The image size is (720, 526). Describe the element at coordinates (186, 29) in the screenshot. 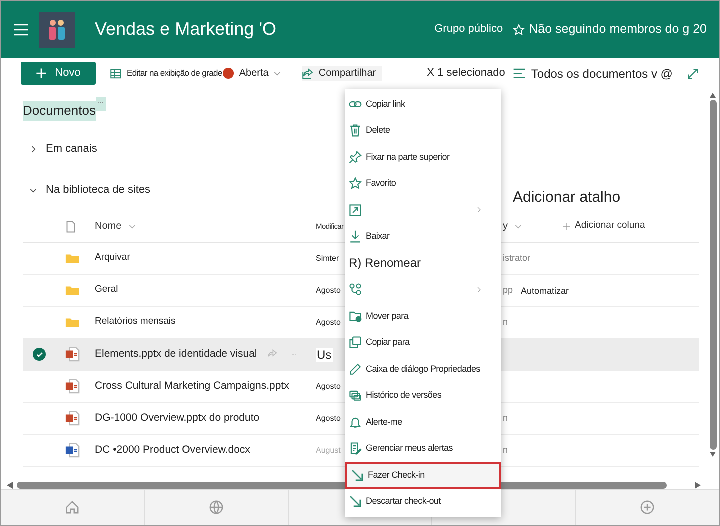

I see `site-title: Vendas e Marketing 'O` at that location.